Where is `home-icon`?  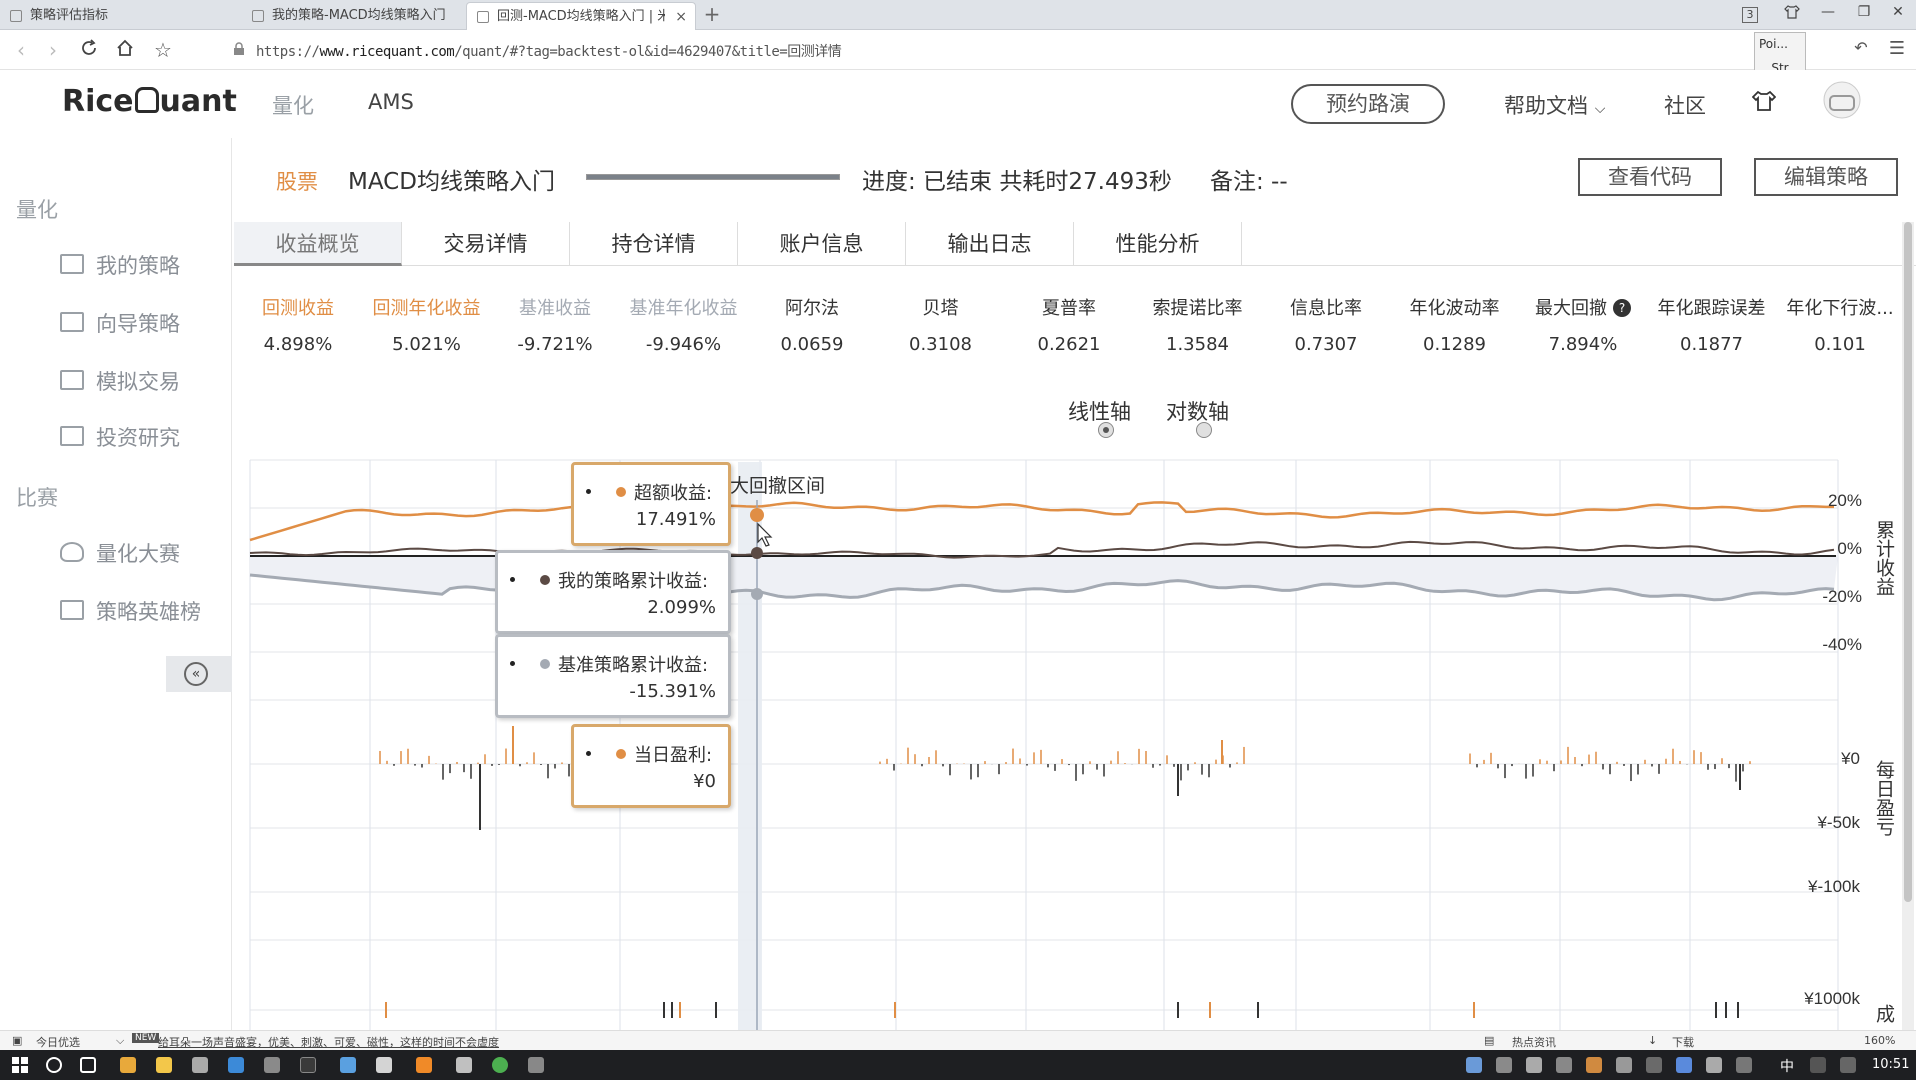
home-icon is located at coordinates (125, 50).